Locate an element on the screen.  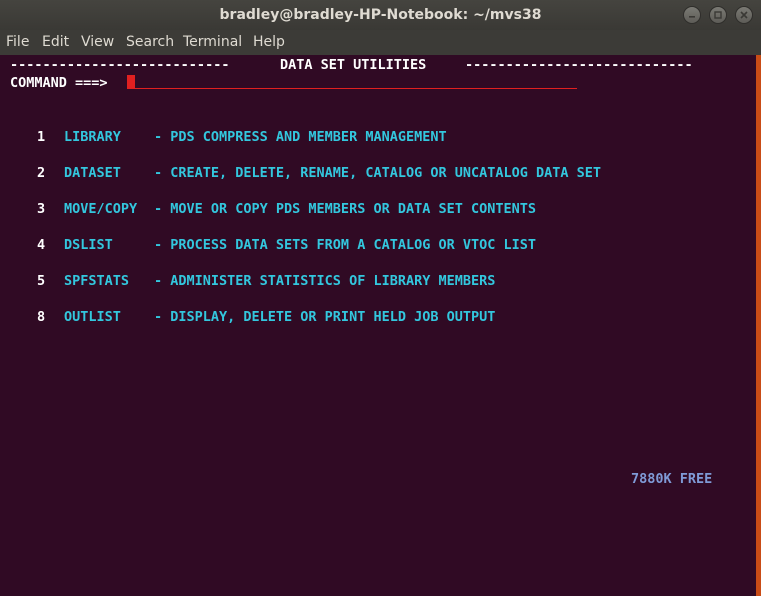
title-bar: bradley@bradley-HP-Notebook: ~/mvs38 is located at coordinates (380, 15).